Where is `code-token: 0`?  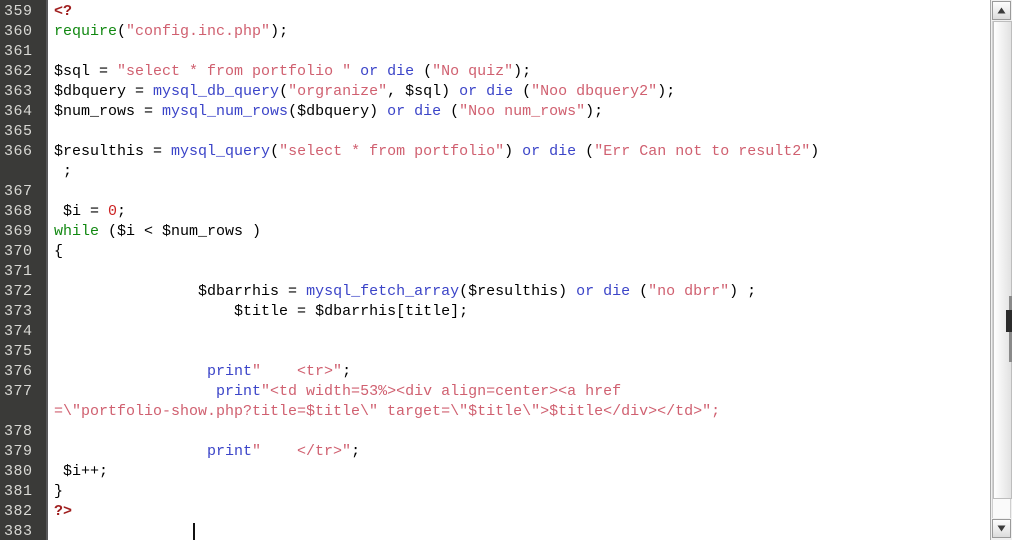 code-token: 0 is located at coordinates (113, 211).